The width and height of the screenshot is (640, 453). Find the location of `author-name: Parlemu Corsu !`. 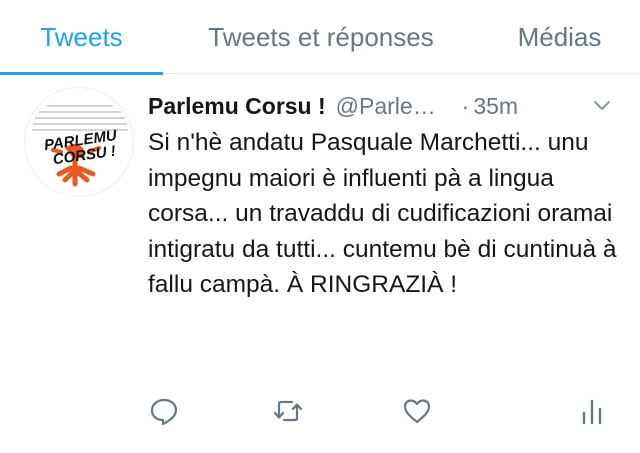

author-name: Parlemu Corsu ! is located at coordinates (237, 106).